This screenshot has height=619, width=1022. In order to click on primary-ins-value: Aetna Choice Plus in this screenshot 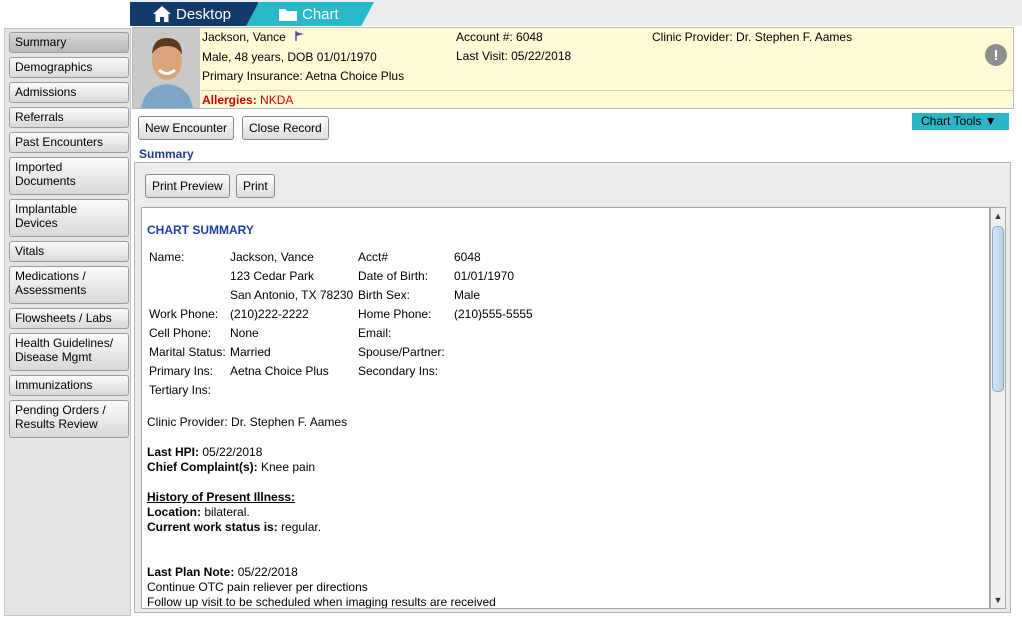, I will do `click(279, 371)`.